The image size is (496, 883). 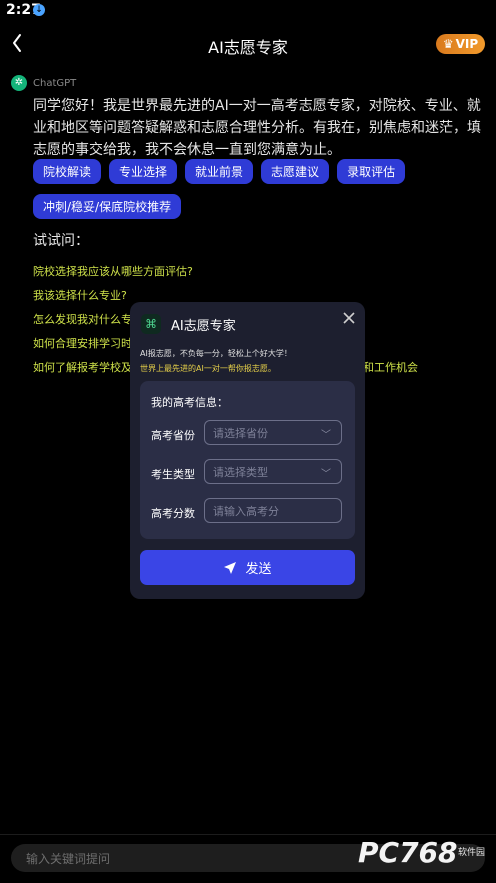 I want to click on province-placeholder: 请选择省份, so click(x=240, y=433).